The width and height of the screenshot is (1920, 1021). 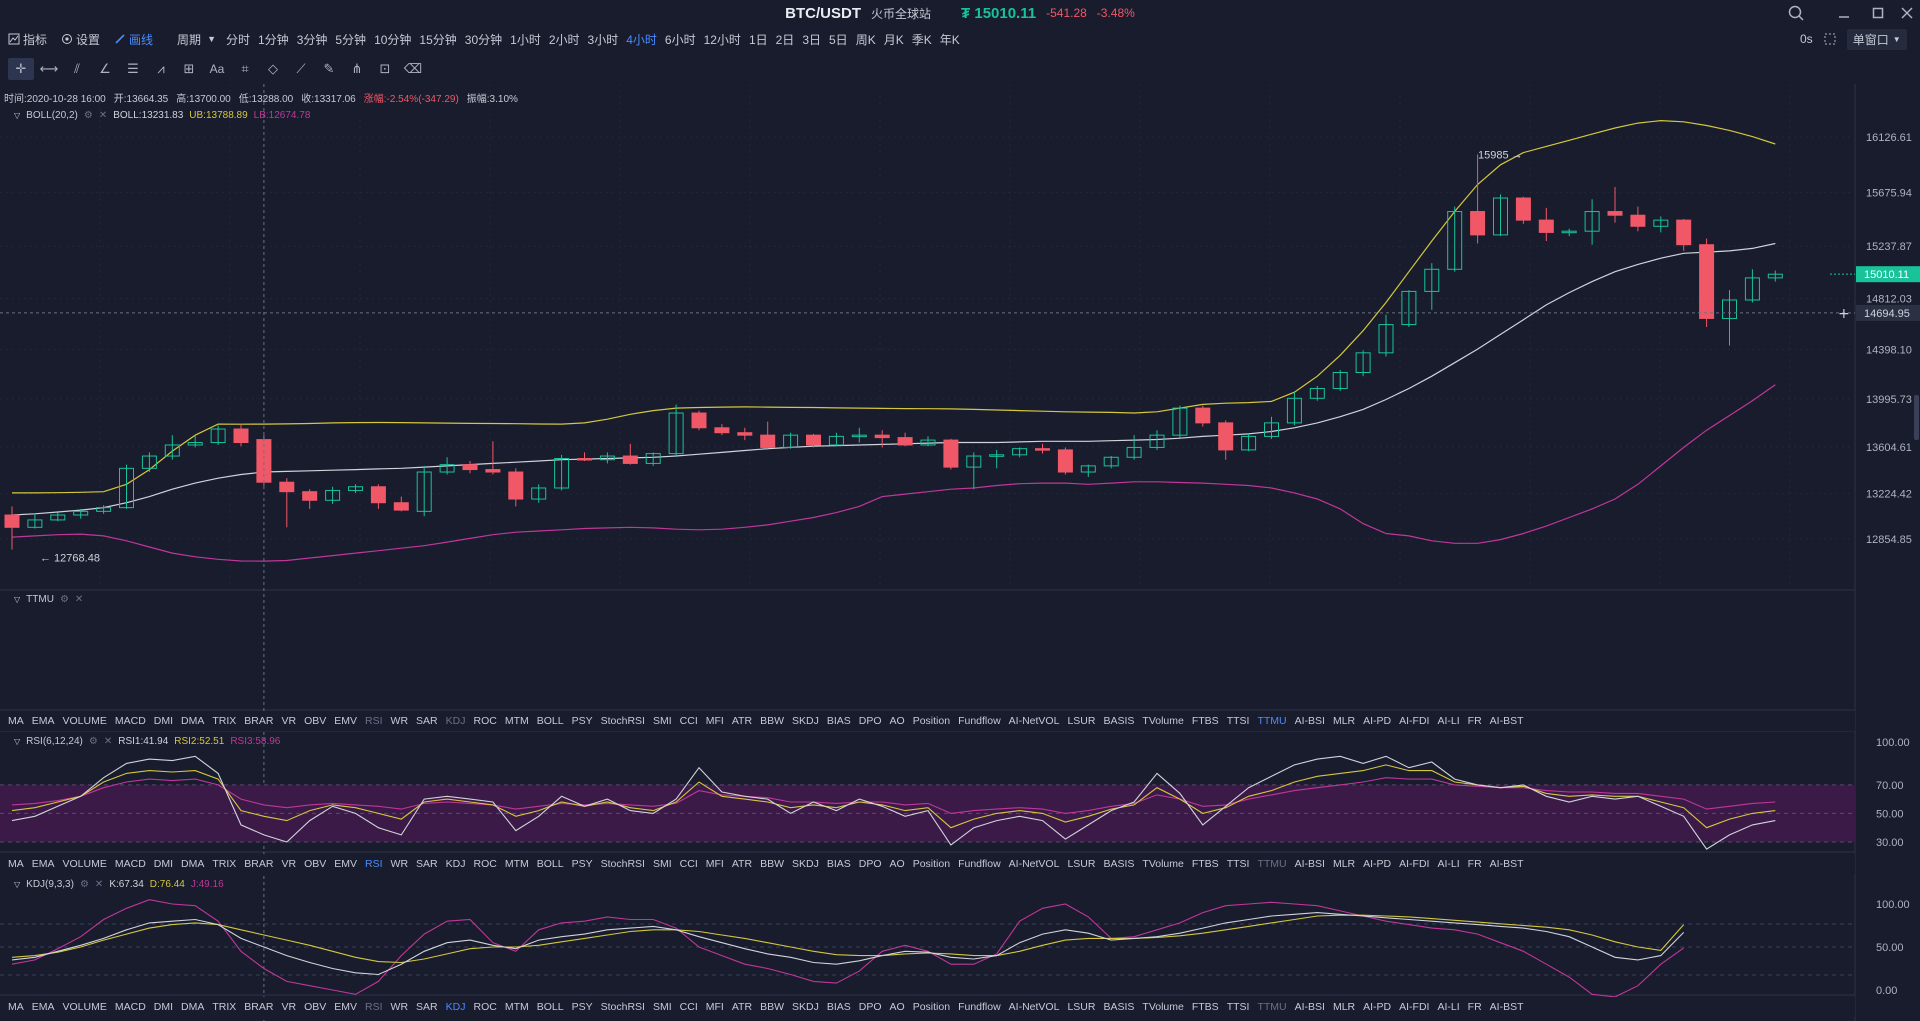 What do you see at coordinates (1876, 39) in the screenshot?
I see `window-mode-dropdown: 单窗口 ▼` at bounding box center [1876, 39].